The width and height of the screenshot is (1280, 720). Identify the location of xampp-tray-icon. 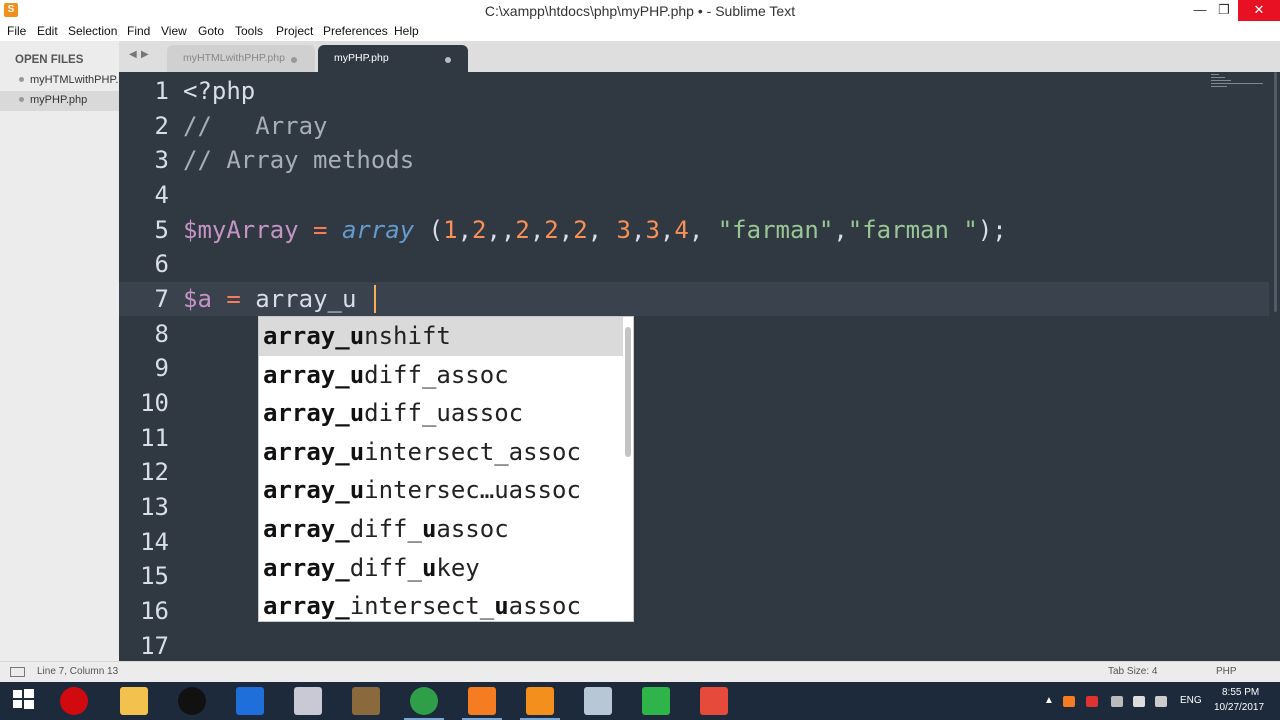
(1069, 701).